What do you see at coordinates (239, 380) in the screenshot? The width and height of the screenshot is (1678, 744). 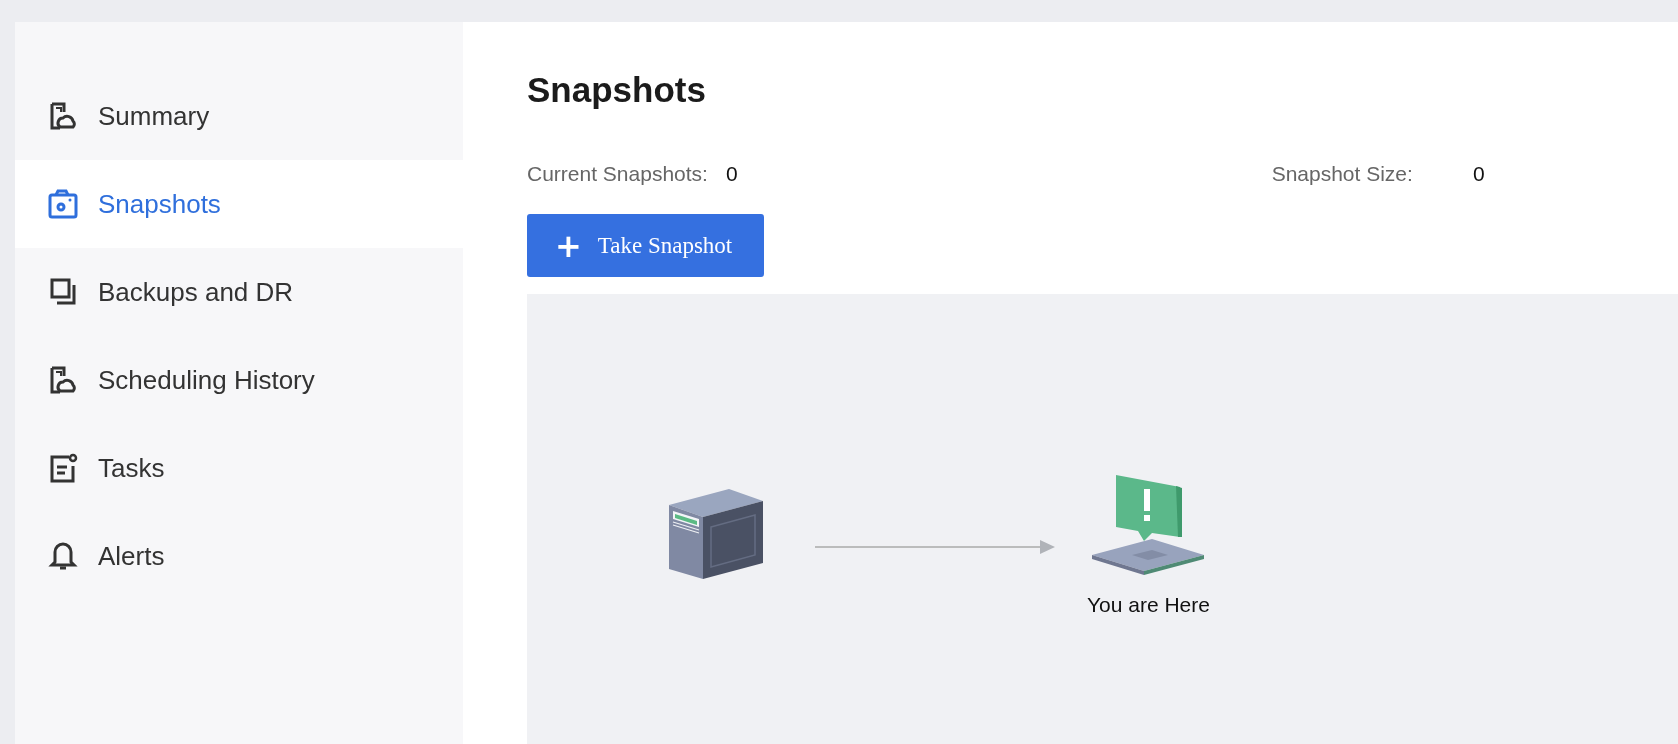 I see `sidebar-item: Scheduling History` at bounding box center [239, 380].